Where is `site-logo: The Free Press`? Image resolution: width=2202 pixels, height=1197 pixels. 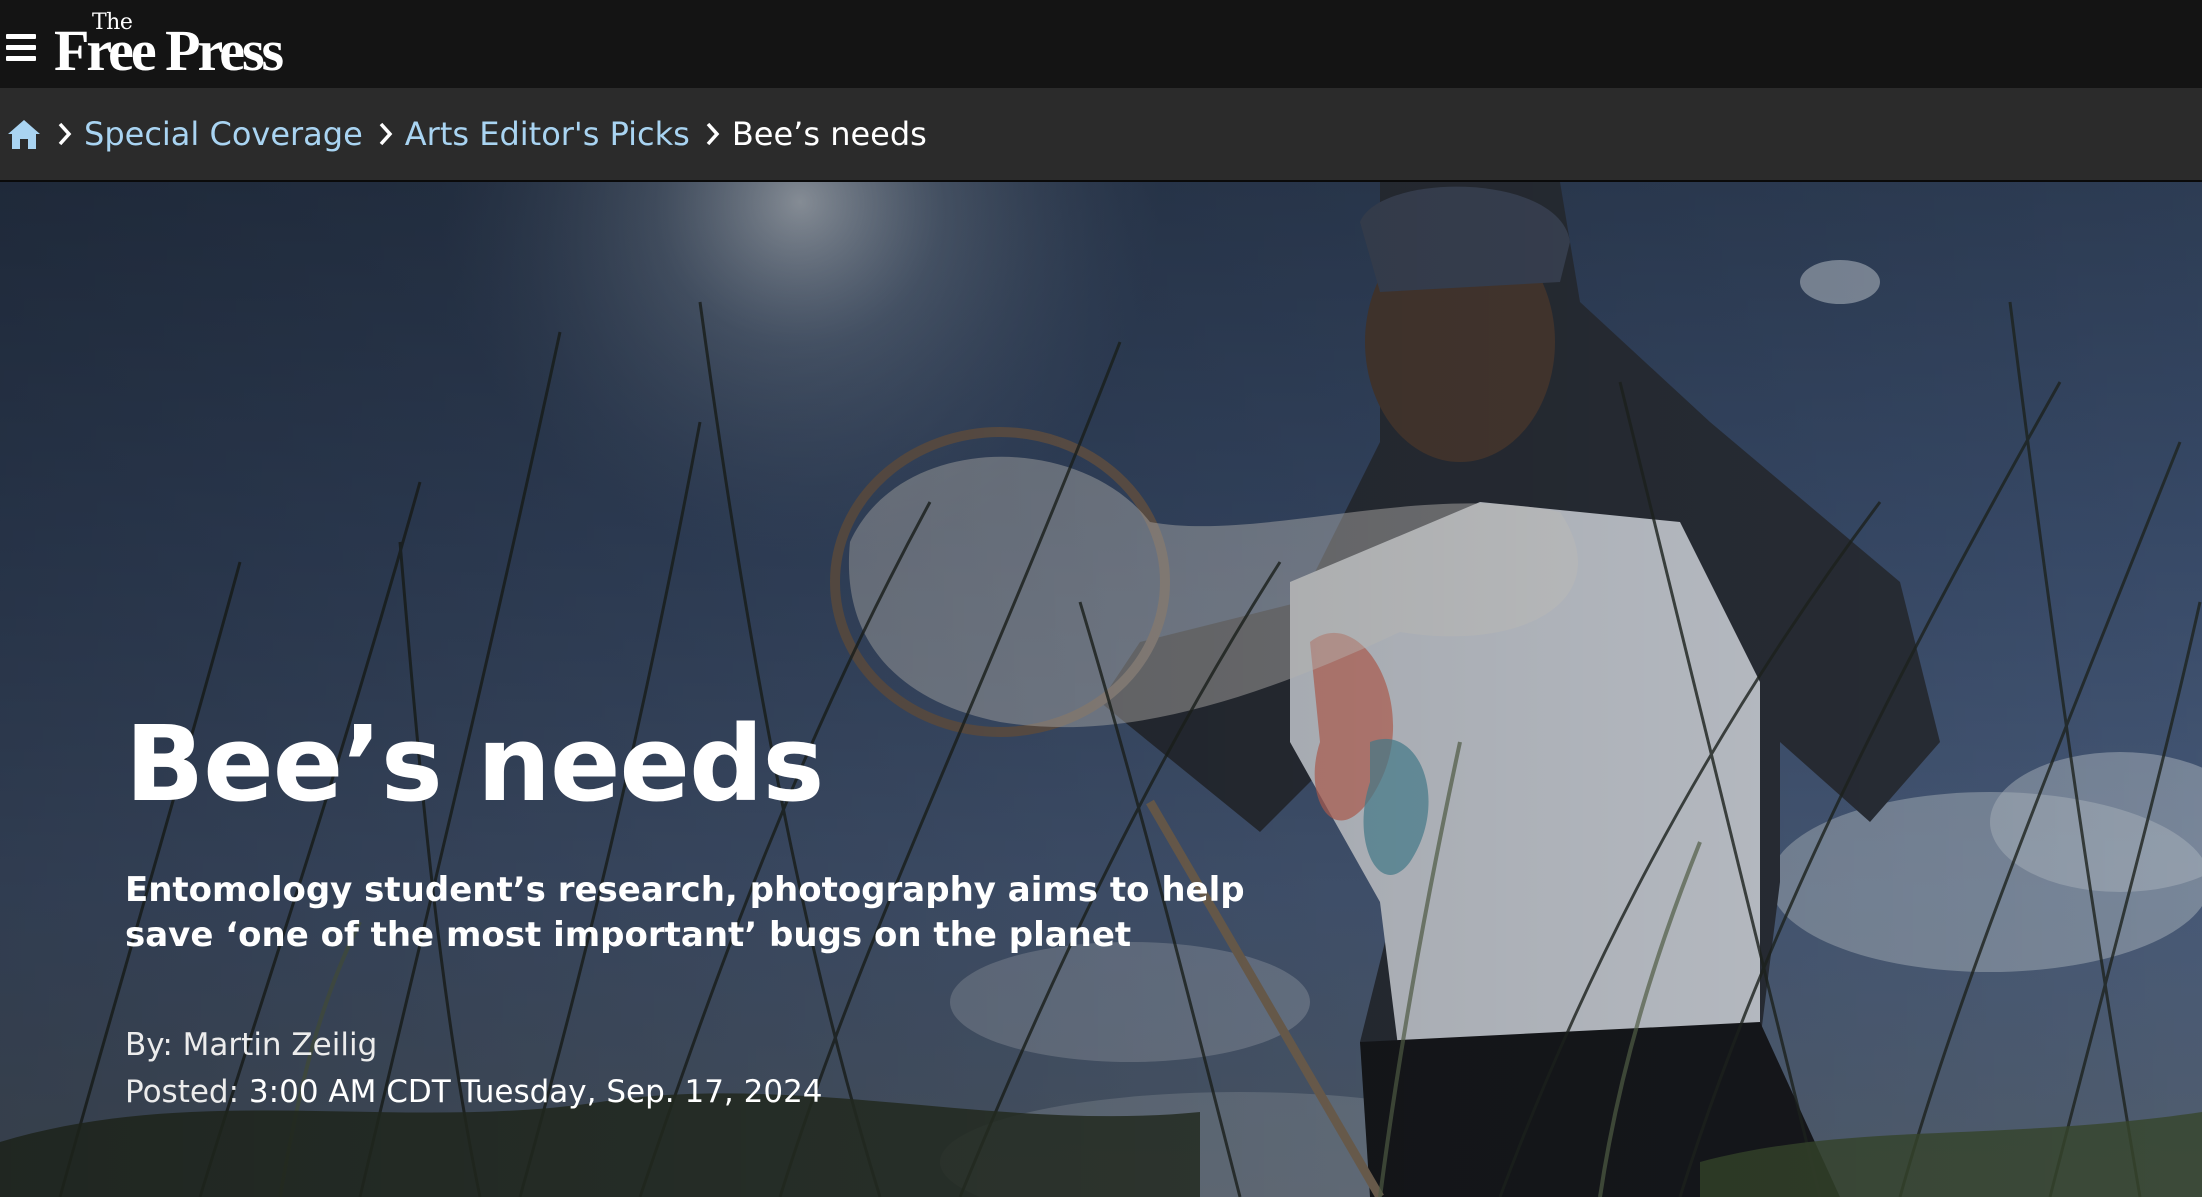 site-logo: The Free Press is located at coordinates (184, 45).